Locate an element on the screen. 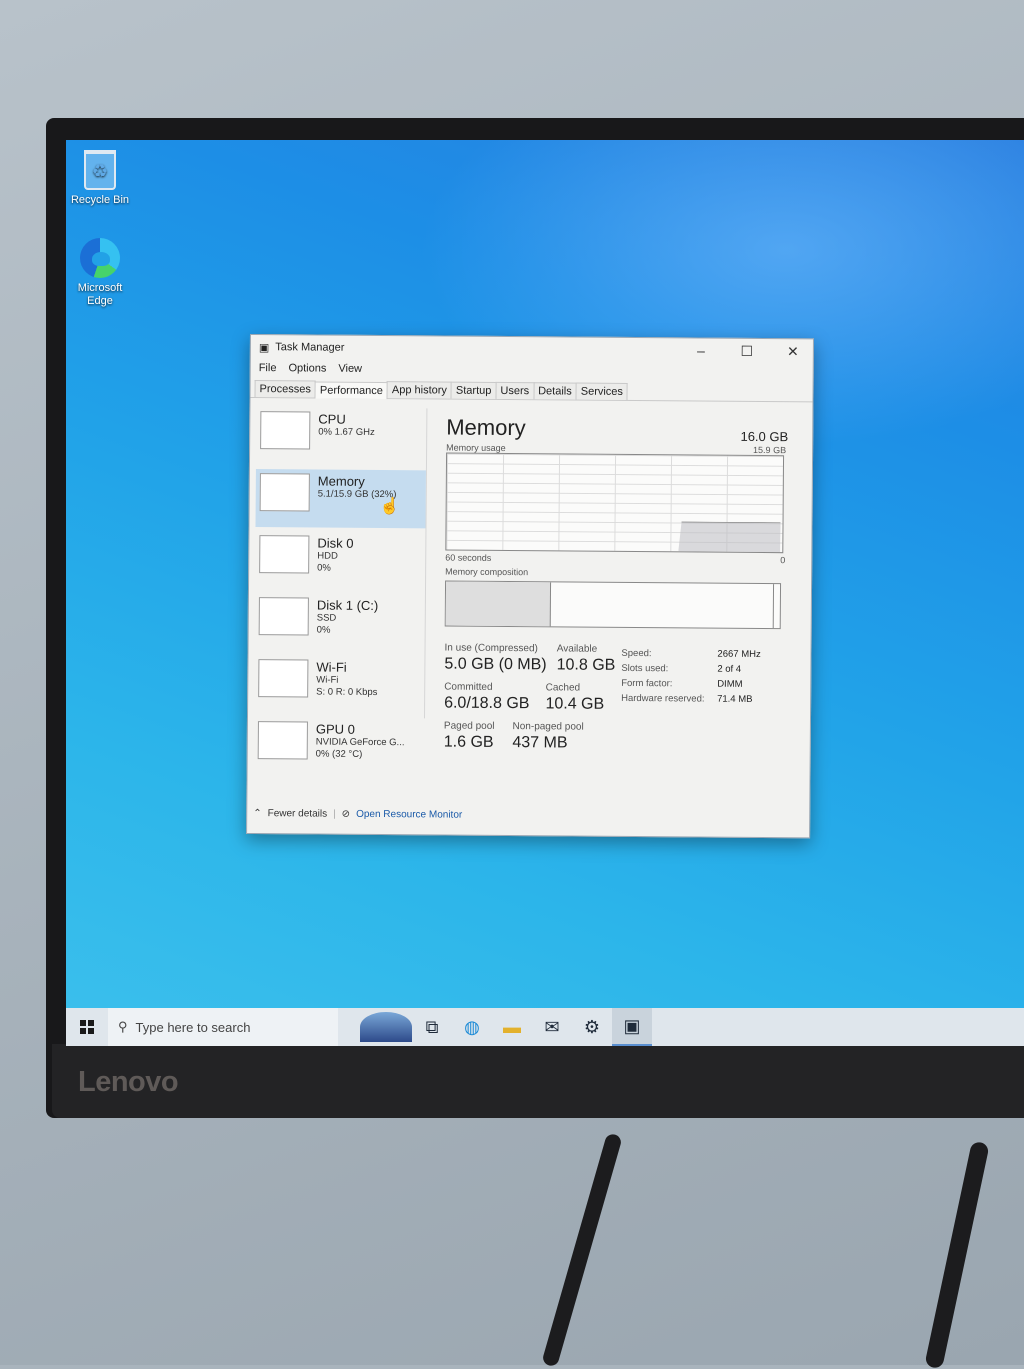 The height and width of the screenshot is (1369, 1024). stat-label: Paged pool is located at coordinates (469, 726).